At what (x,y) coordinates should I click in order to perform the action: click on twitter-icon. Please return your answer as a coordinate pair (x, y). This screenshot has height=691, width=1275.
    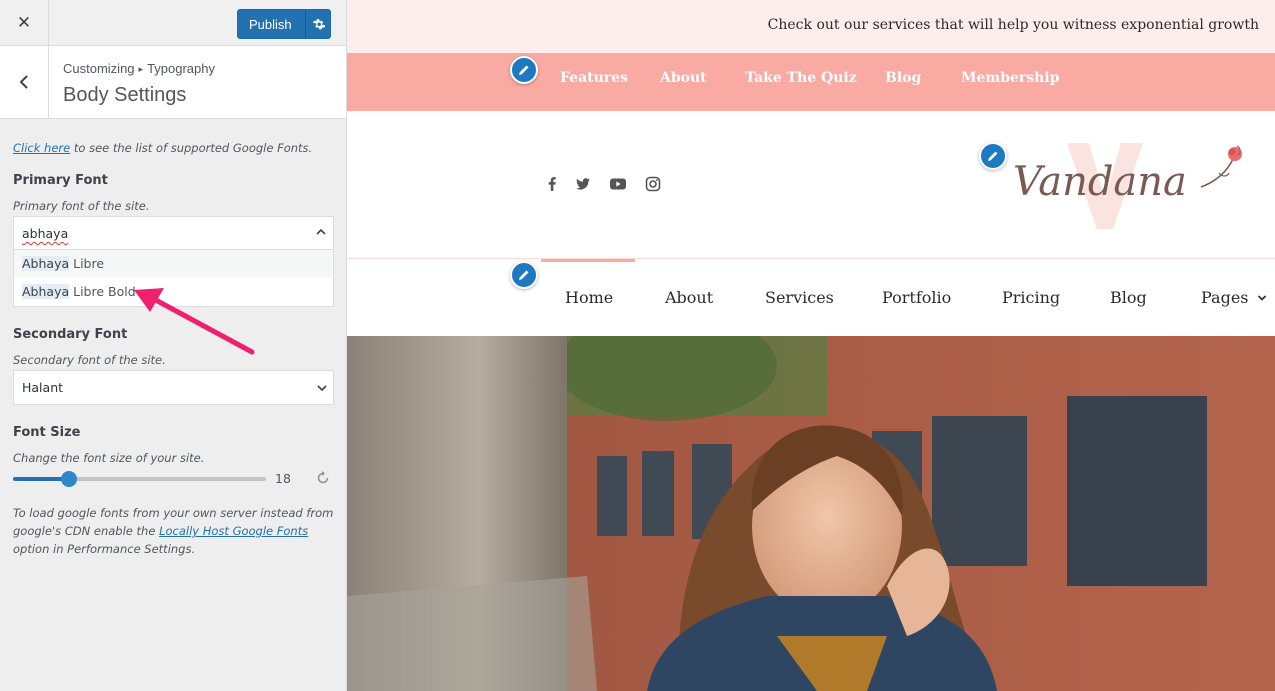
    Looking at the image, I should click on (583, 184).